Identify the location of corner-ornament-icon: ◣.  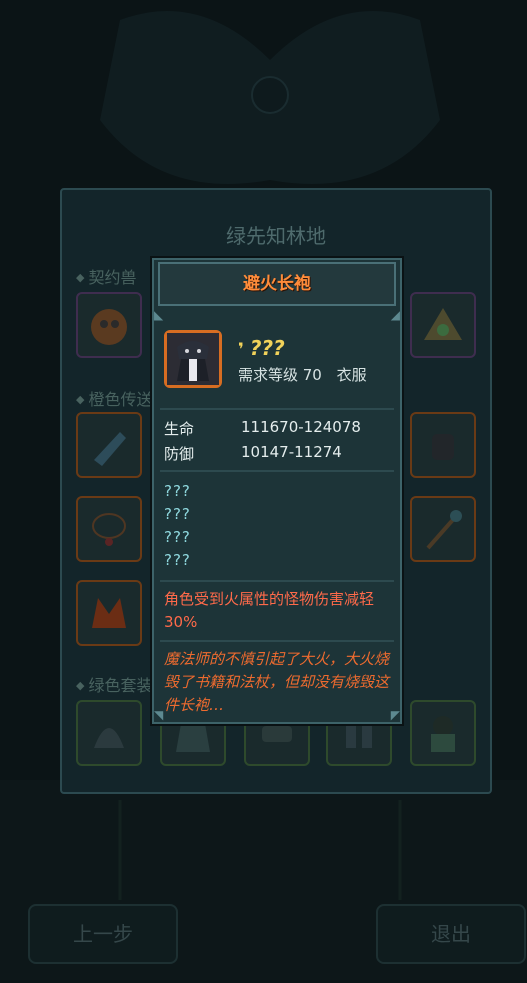
(159, 315).